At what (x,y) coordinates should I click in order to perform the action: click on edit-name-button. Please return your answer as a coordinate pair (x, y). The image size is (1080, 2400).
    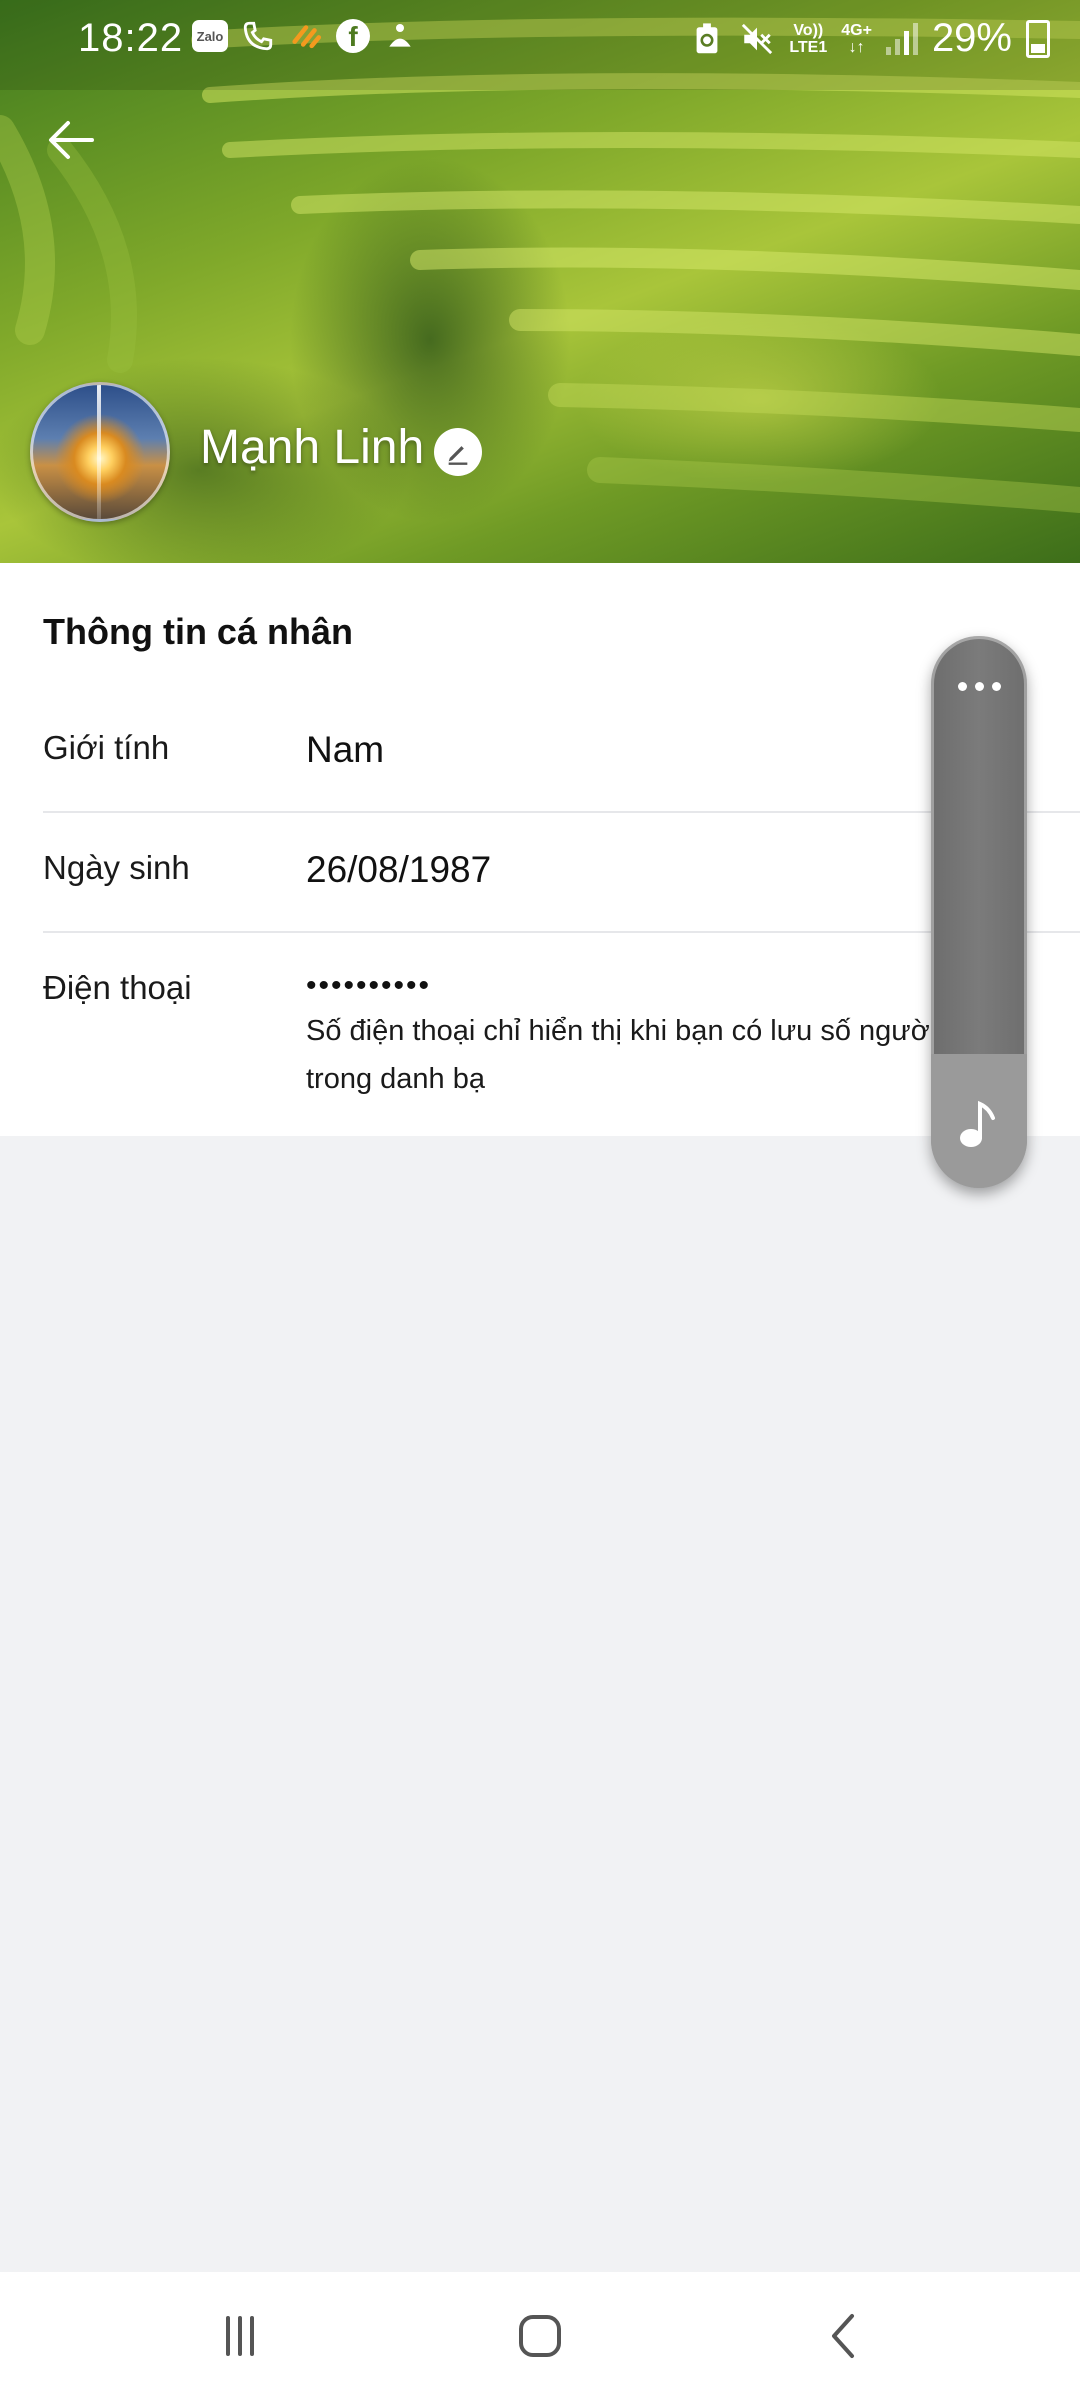
    Looking at the image, I should click on (458, 452).